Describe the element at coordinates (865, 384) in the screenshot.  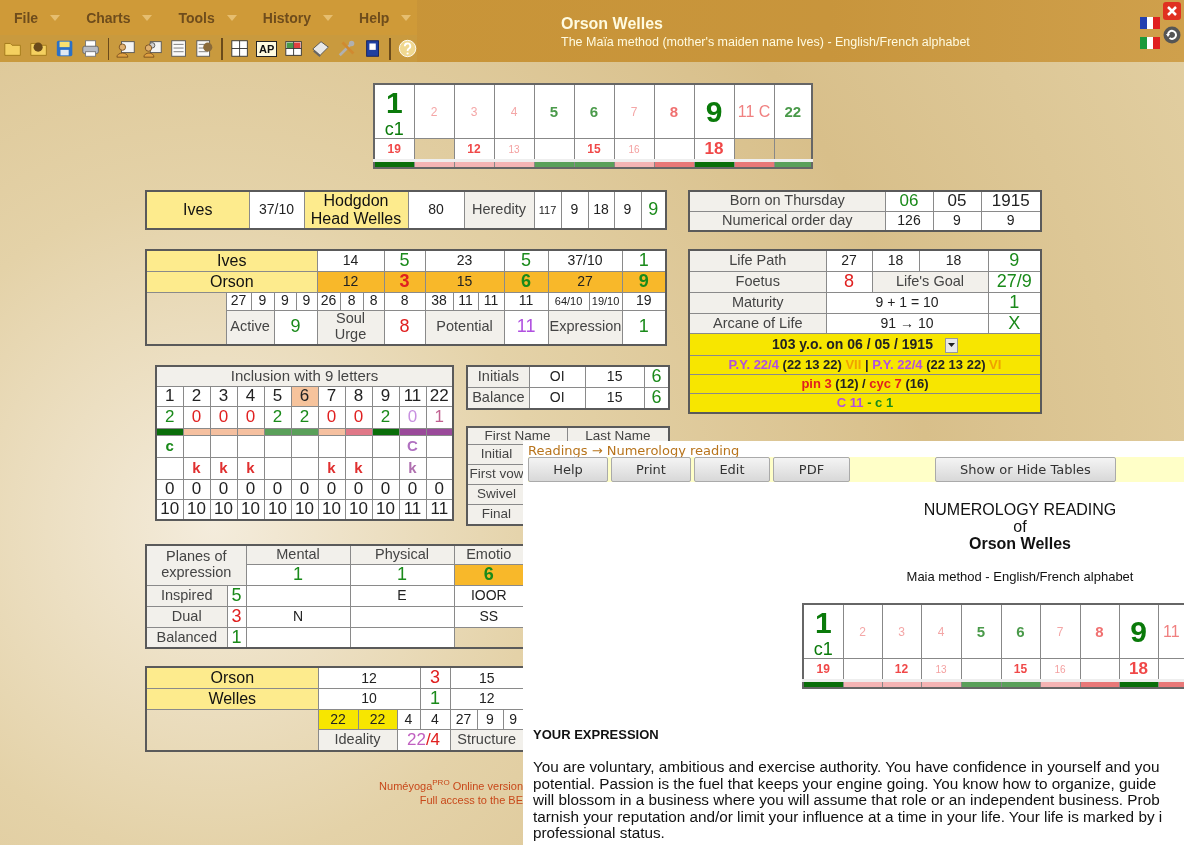
I see `value-cell: pin 3 (12) / cyc 7 (16)` at that location.